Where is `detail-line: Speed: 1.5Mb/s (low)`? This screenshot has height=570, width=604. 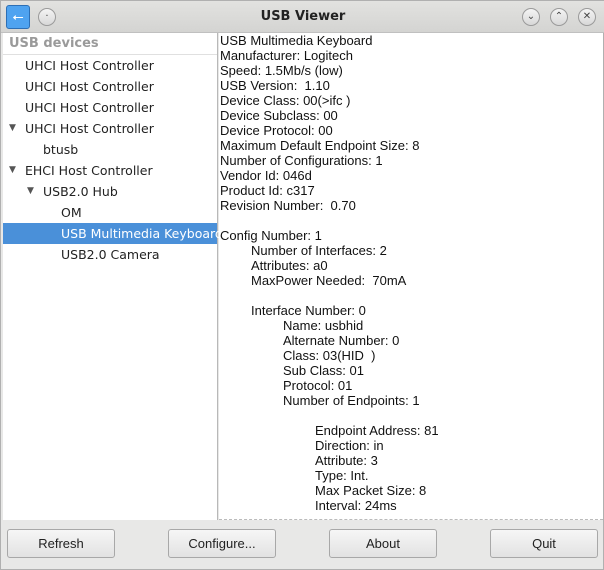 detail-line: Speed: 1.5Mb/s (low) is located at coordinates (281, 70).